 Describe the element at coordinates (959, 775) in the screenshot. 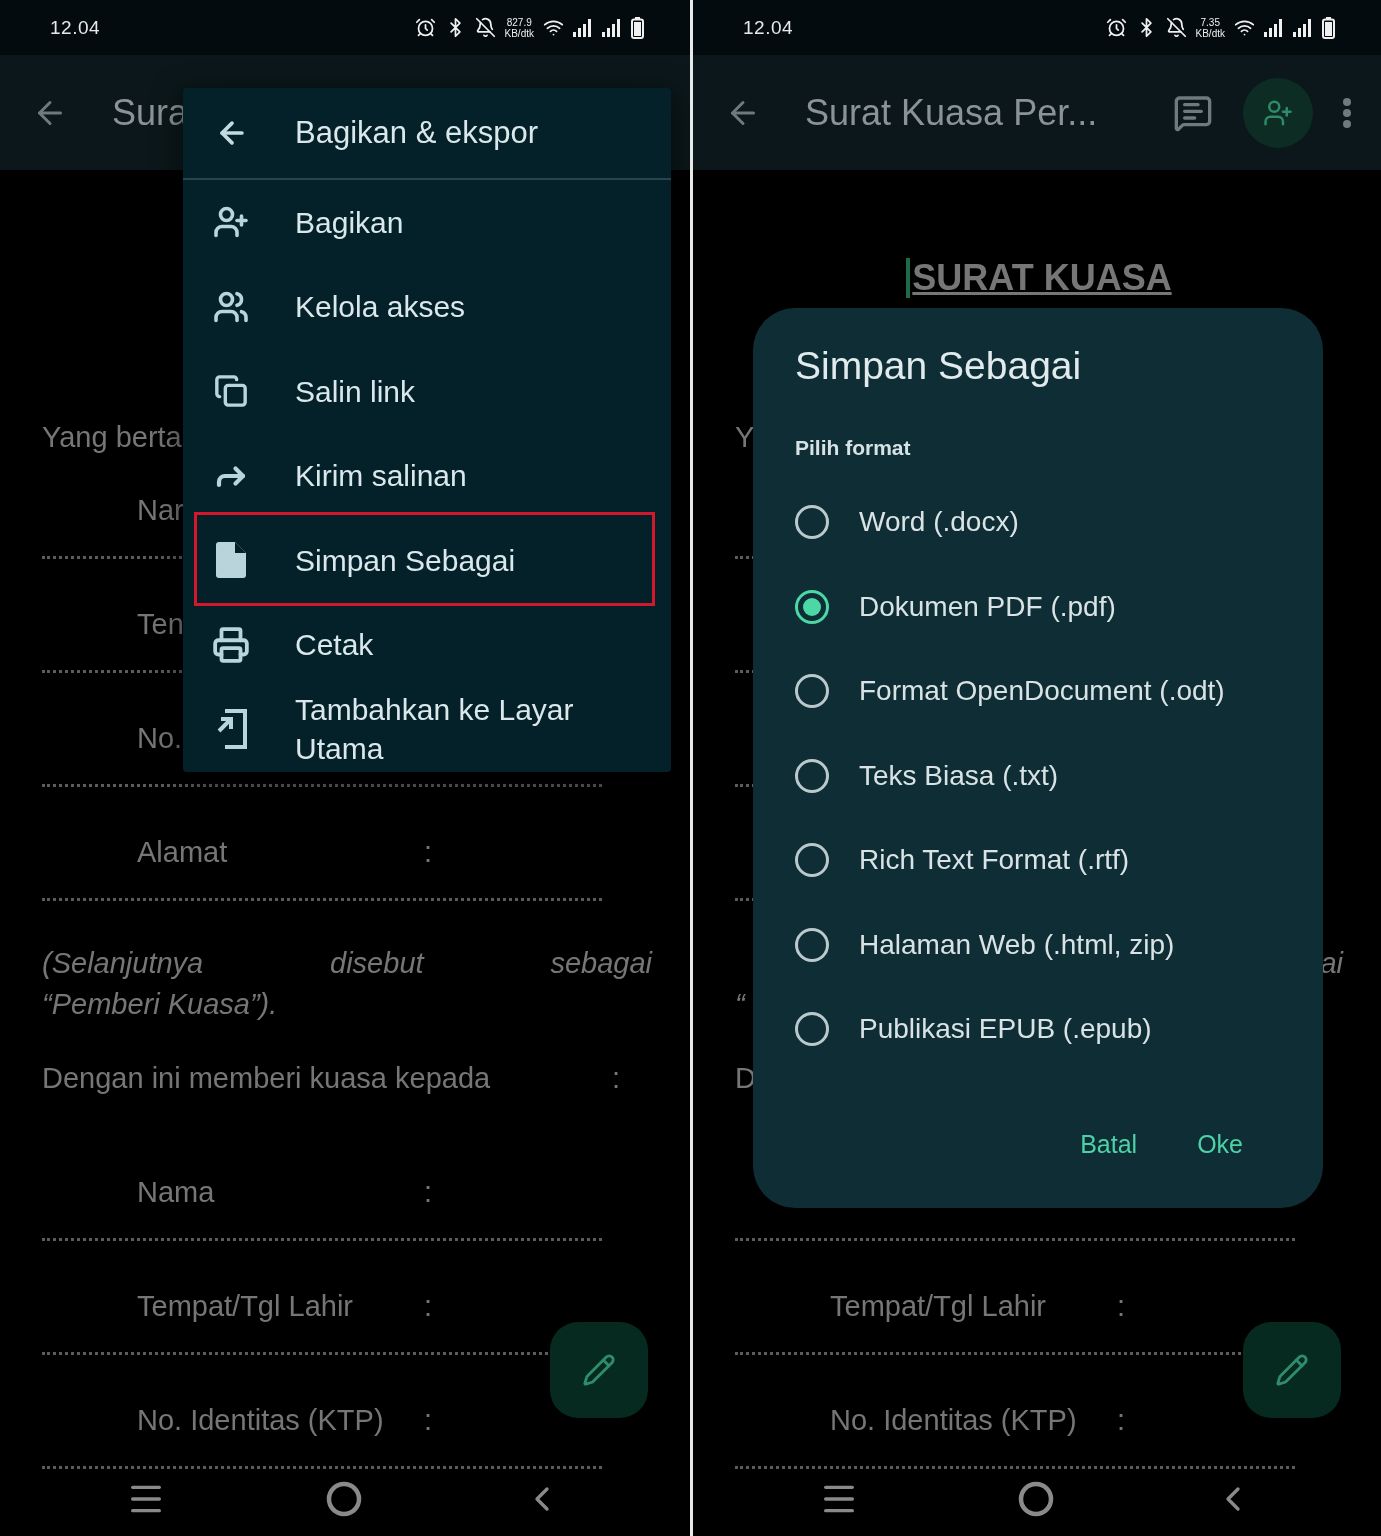

I see `format-option: Teks Biasa (.txt)` at that location.